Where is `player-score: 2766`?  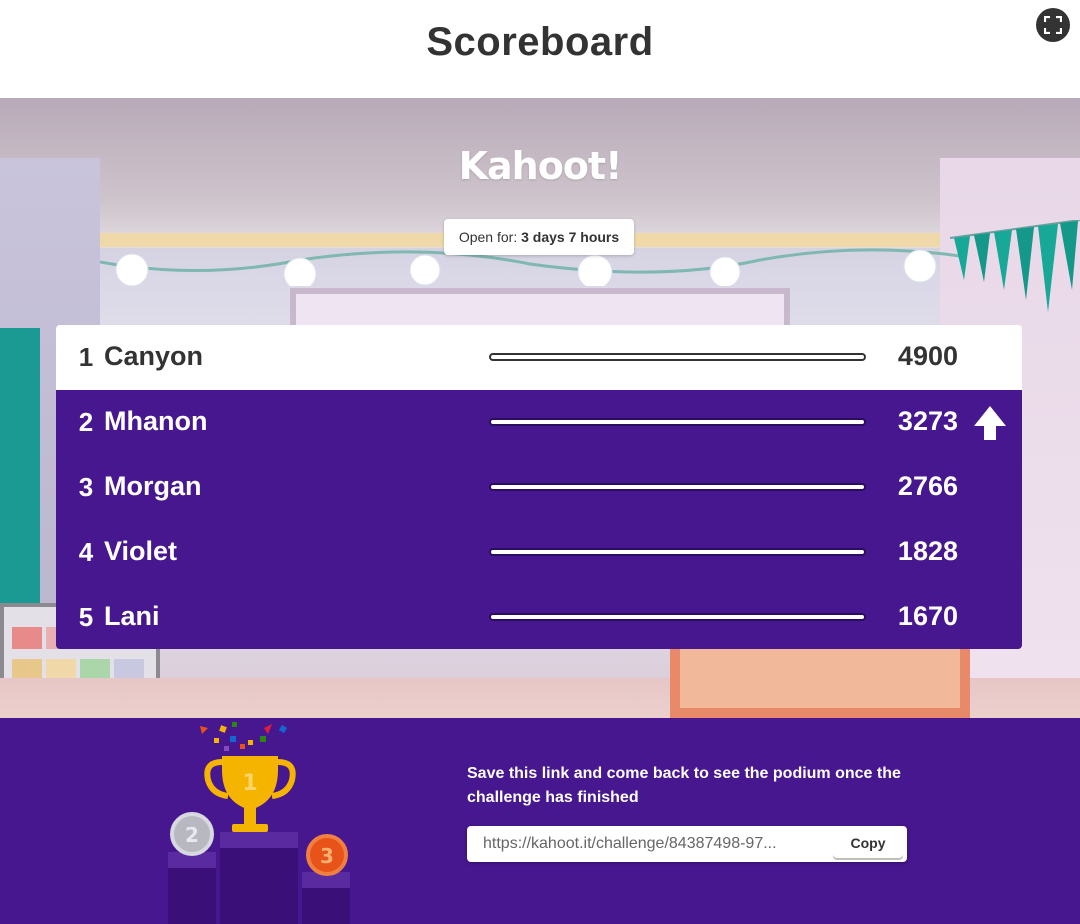
player-score: 2766 is located at coordinates (927, 486).